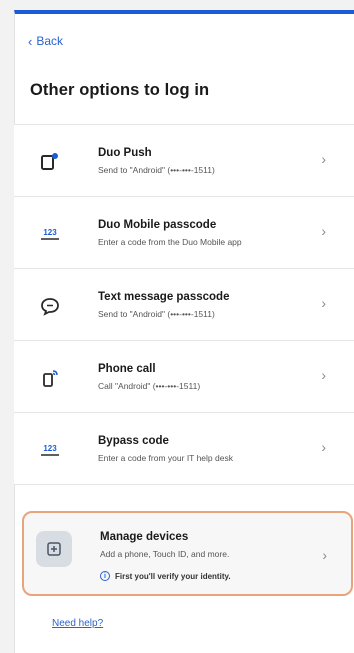 This screenshot has width=354, height=653. Describe the element at coordinates (127, 369) in the screenshot. I see `option-title: Phone call` at that location.